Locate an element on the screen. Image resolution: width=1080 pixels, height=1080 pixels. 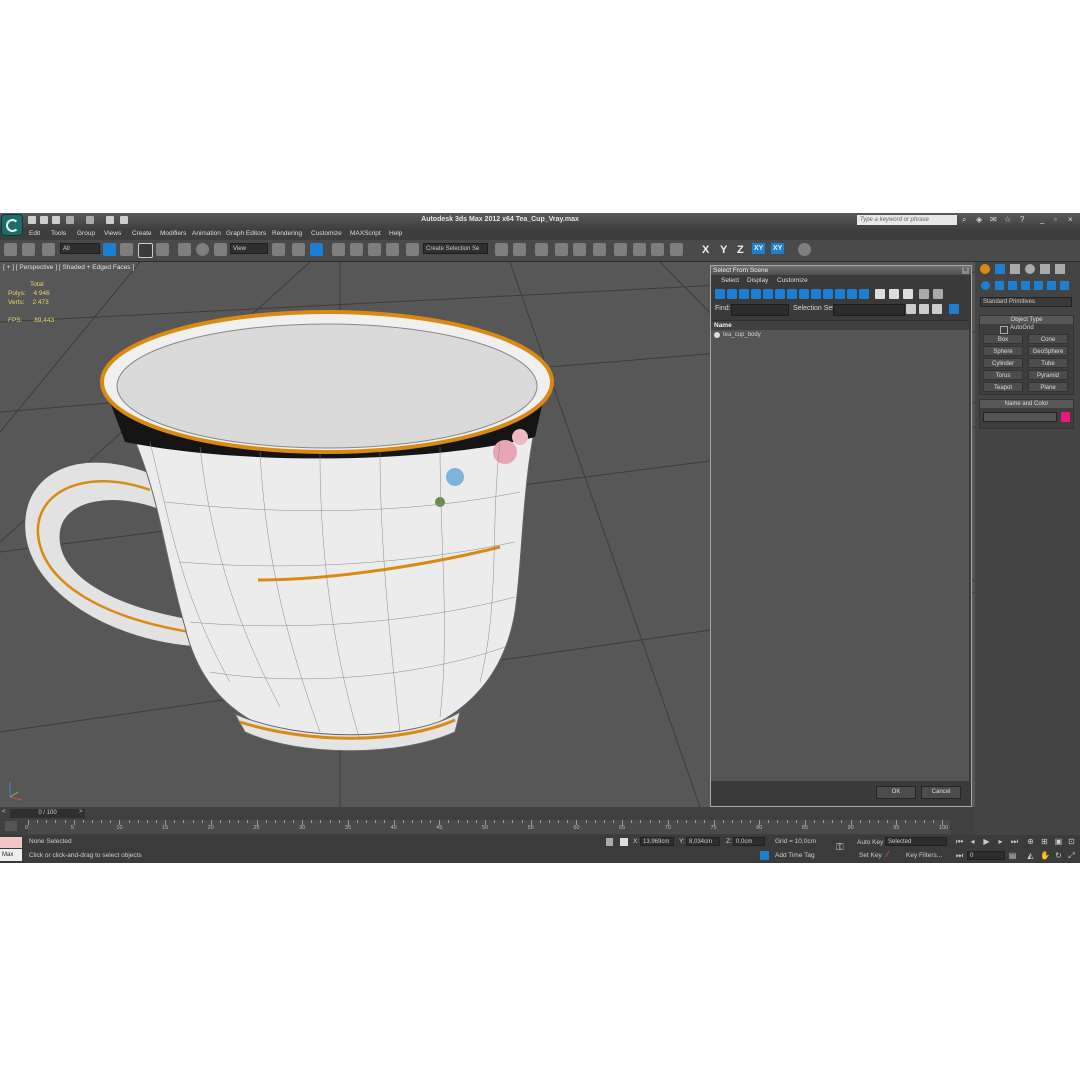
cone-button: Cone is located at coordinates (1048, 339).